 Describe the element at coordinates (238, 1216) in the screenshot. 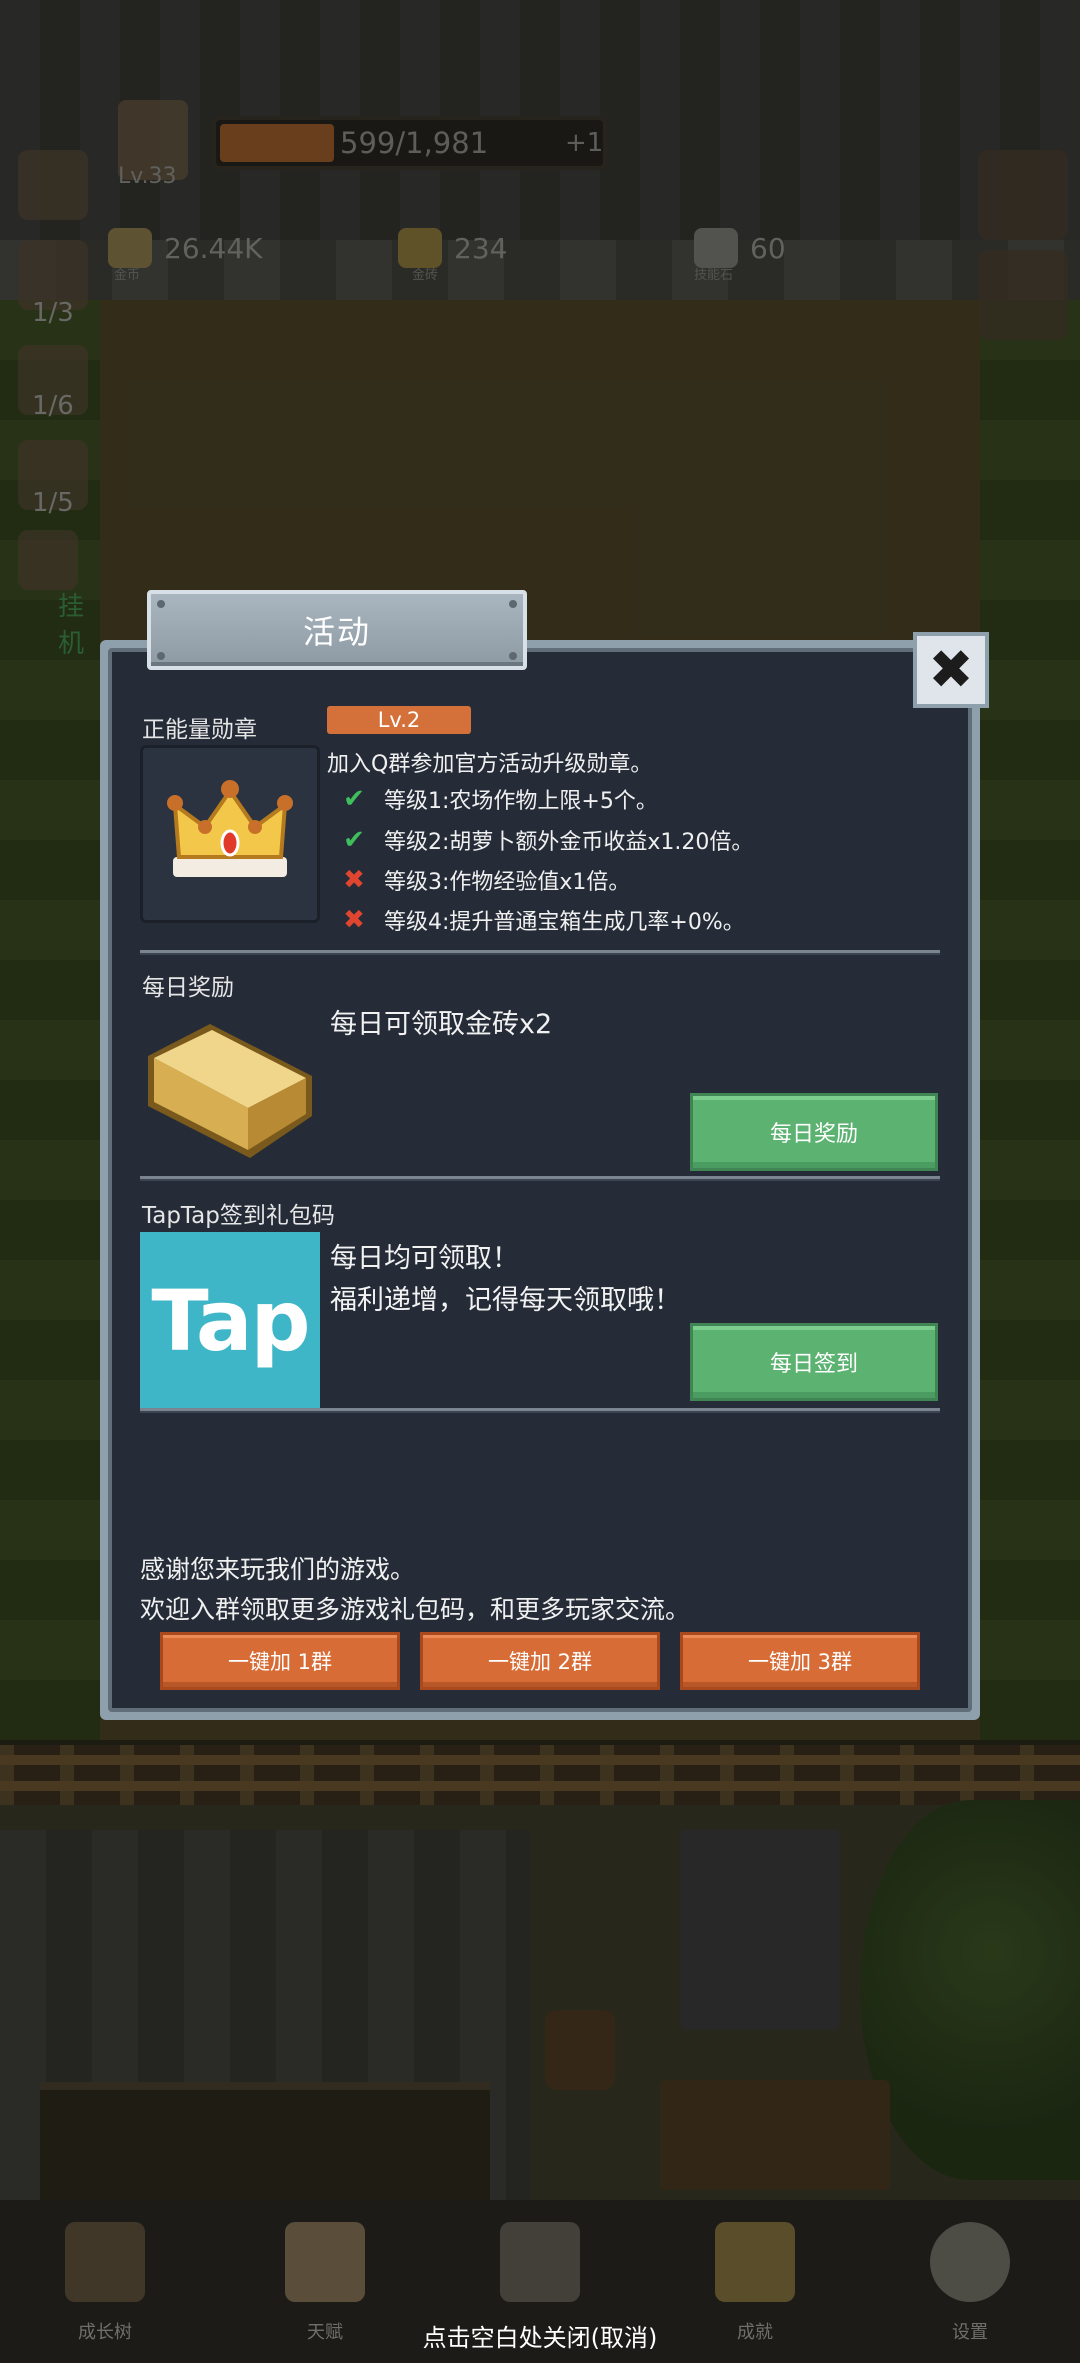

I see `taptap-section-label: TapTap签到礼包码` at that location.